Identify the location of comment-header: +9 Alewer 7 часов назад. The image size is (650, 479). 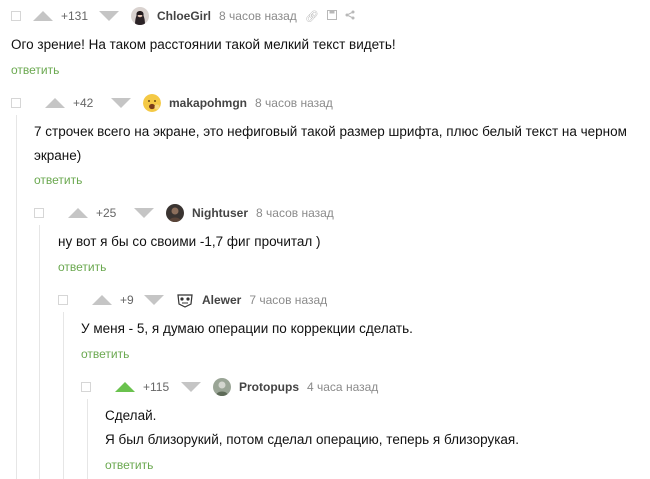
(196, 300).